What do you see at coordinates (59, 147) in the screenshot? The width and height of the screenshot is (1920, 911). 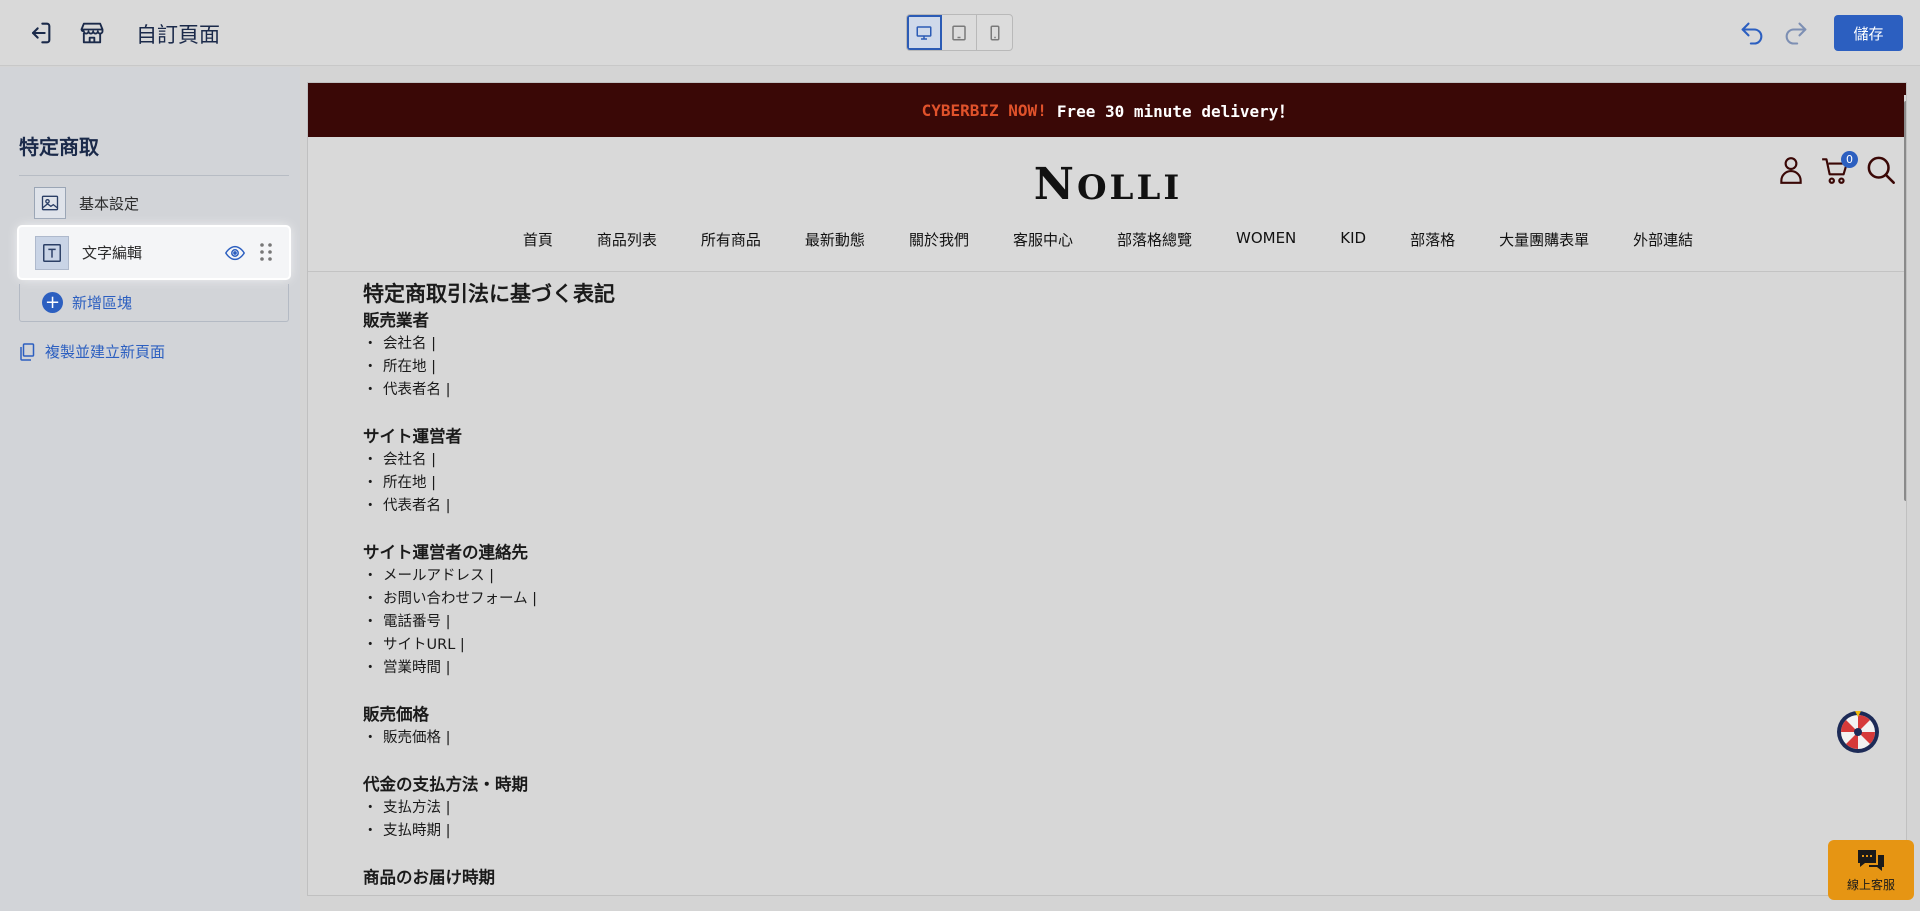 I see `sidebar-title: 特定商取` at bounding box center [59, 147].